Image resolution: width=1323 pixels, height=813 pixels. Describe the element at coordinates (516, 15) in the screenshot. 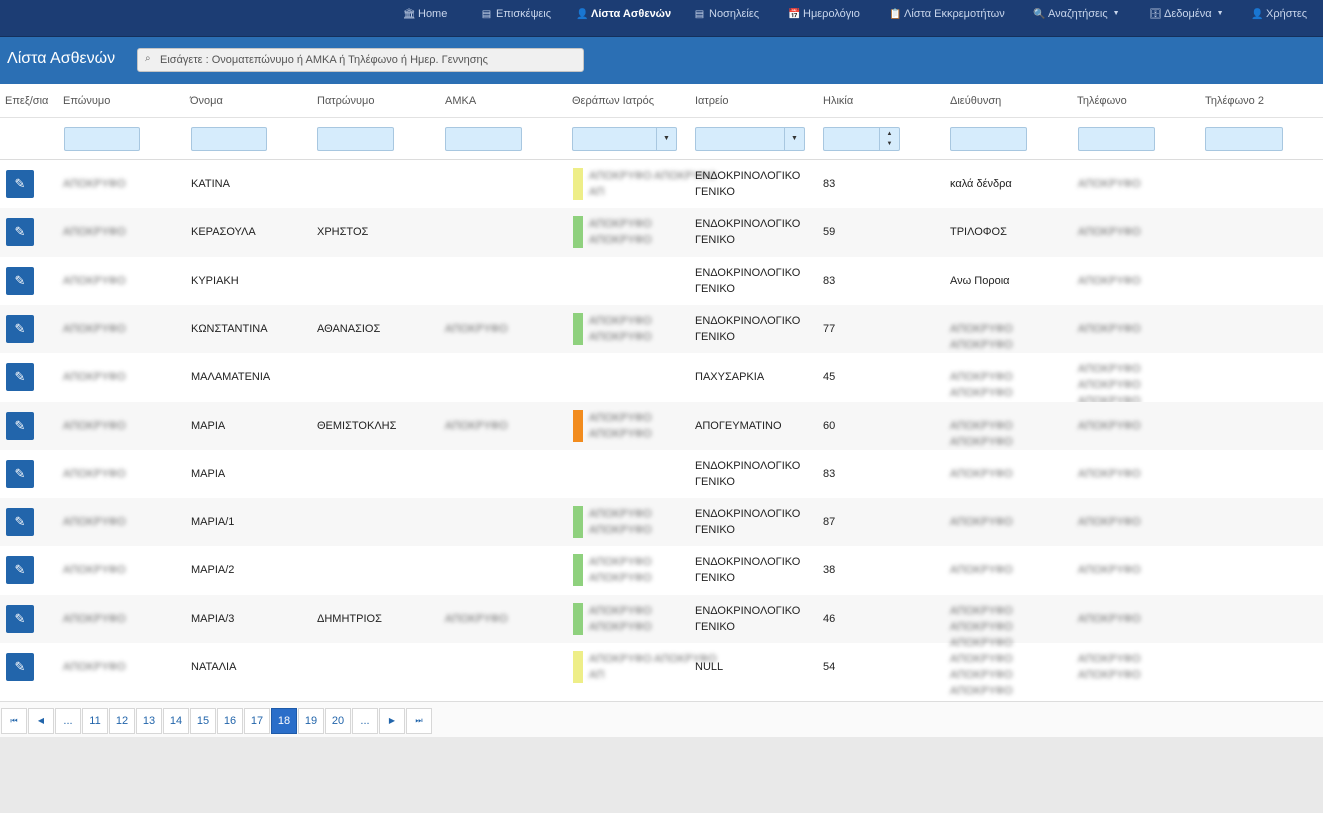

I see `nav-item-1: ▤ Επισκέψεις` at that location.